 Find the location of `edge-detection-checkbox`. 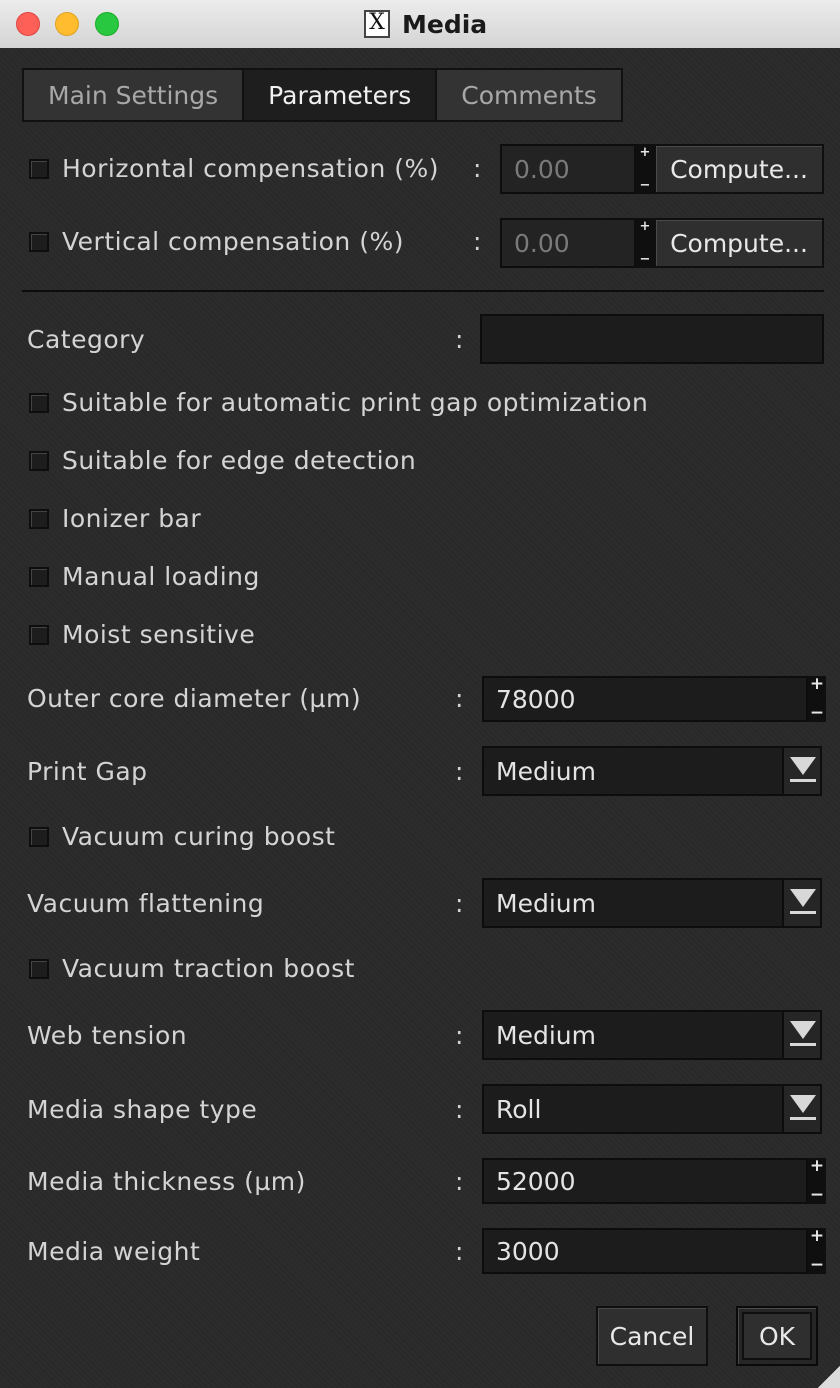

edge-detection-checkbox is located at coordinates (39, 461).